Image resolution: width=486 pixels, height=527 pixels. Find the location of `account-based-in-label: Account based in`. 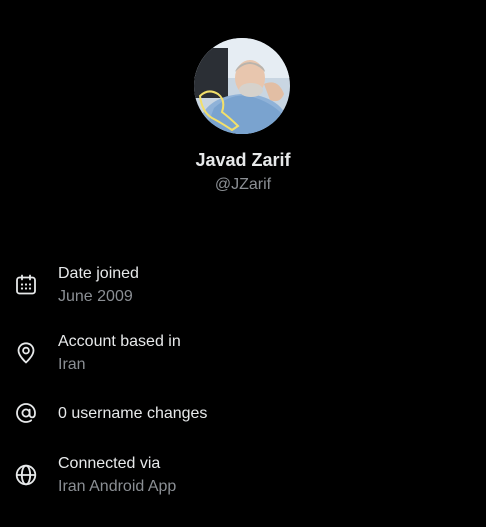

account-based-in-label: Account based in is located at coordinates (119, 341).